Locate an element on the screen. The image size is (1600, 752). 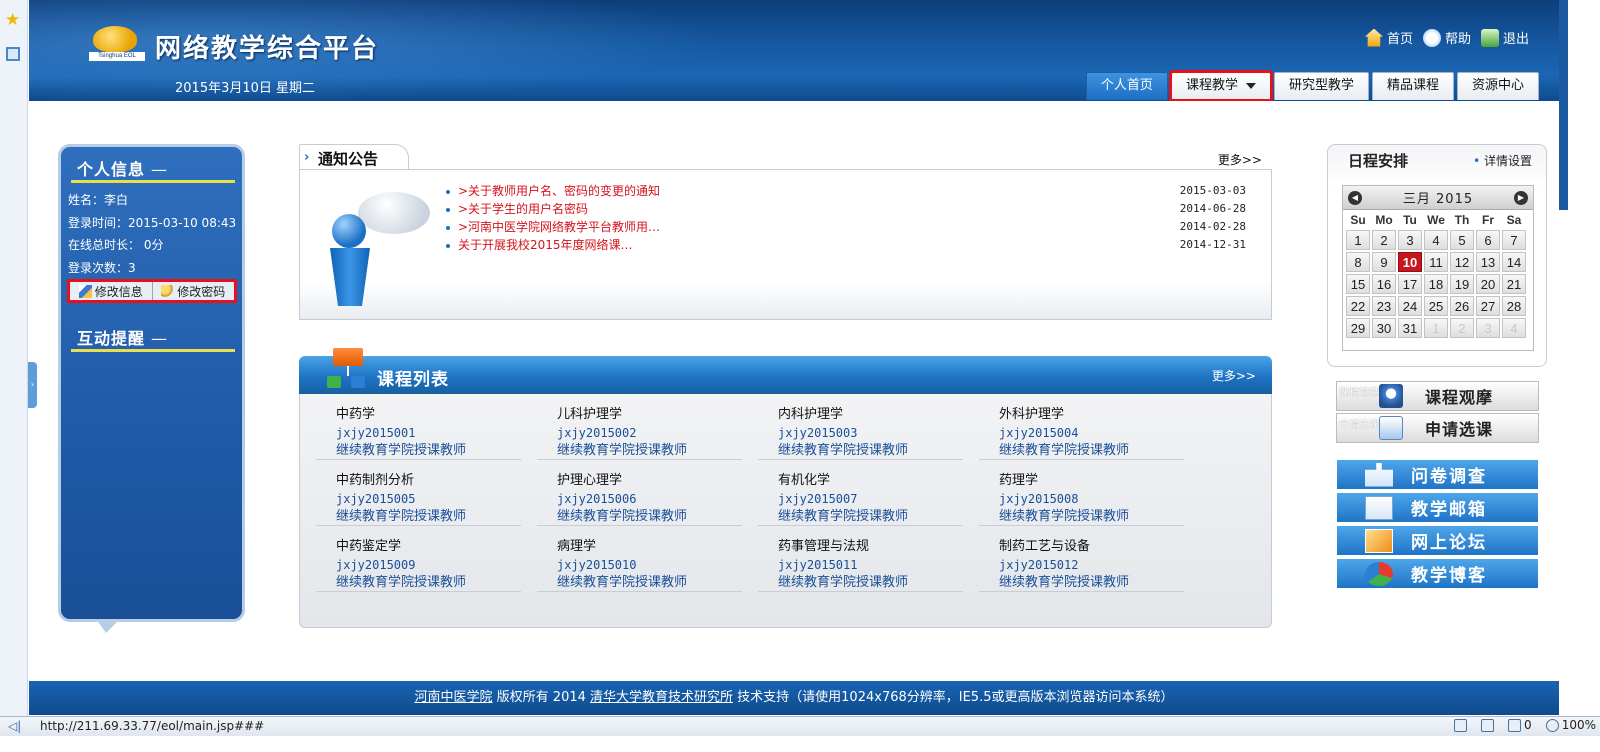
course-name: 儿科护理学 is located at coordinates (649, 415).